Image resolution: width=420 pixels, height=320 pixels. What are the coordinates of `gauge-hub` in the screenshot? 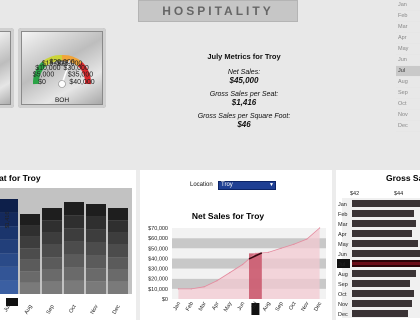 It's located at (62, 84).